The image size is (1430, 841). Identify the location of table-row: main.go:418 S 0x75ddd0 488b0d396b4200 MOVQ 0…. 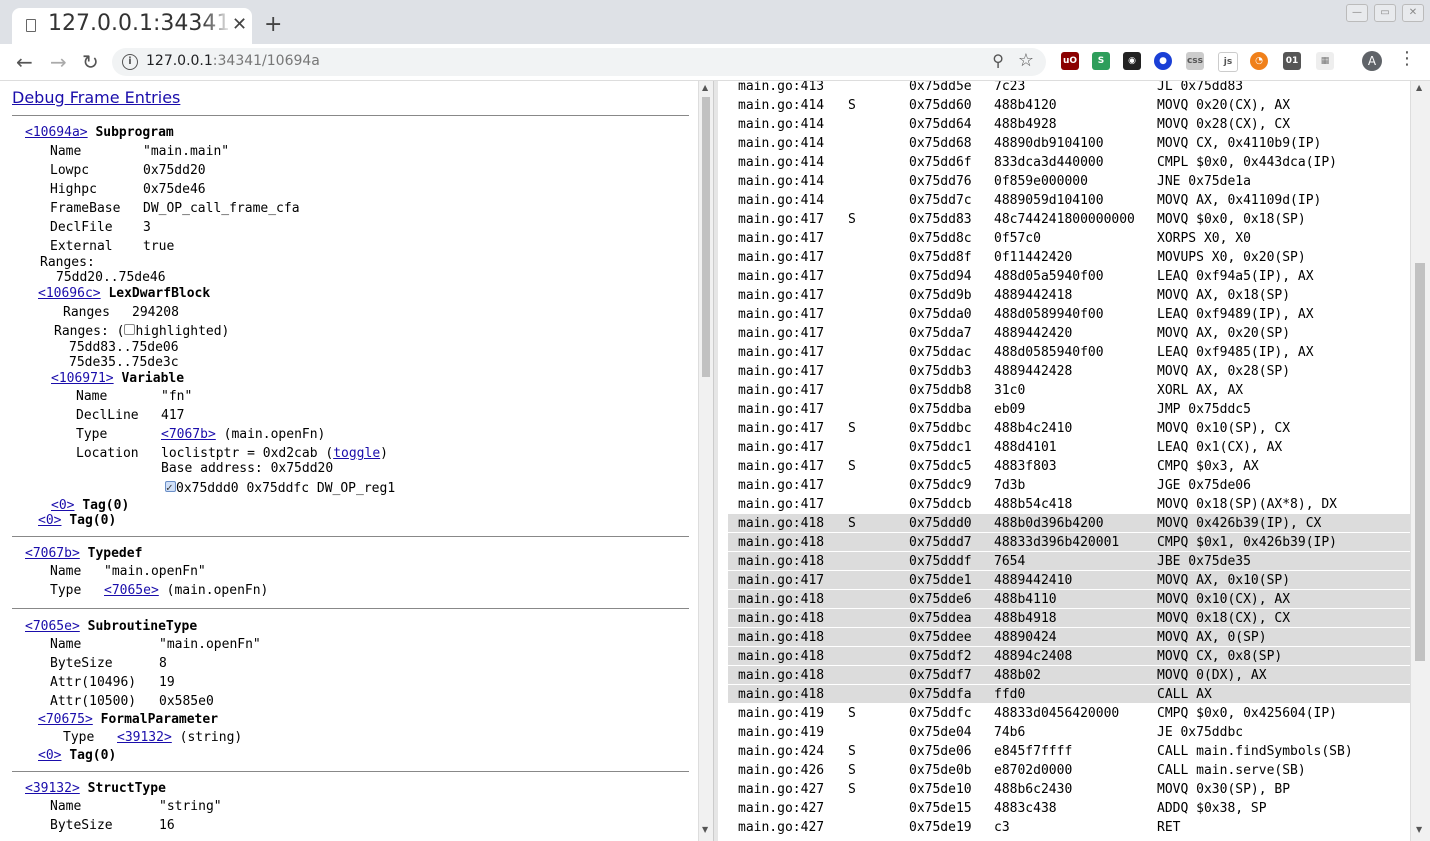
(1069, 523).